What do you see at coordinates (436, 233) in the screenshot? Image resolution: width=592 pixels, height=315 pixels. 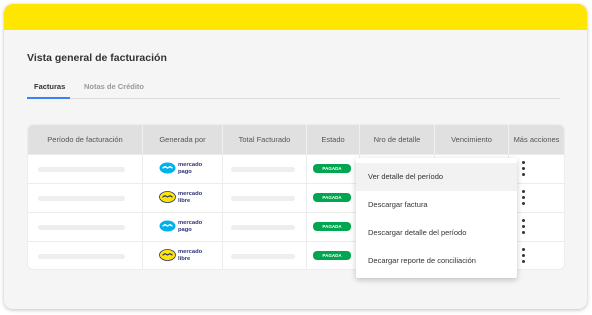 I see `menu-item-descargar-detalle: Descargar detalle del período` at bounding box center [436, 233].